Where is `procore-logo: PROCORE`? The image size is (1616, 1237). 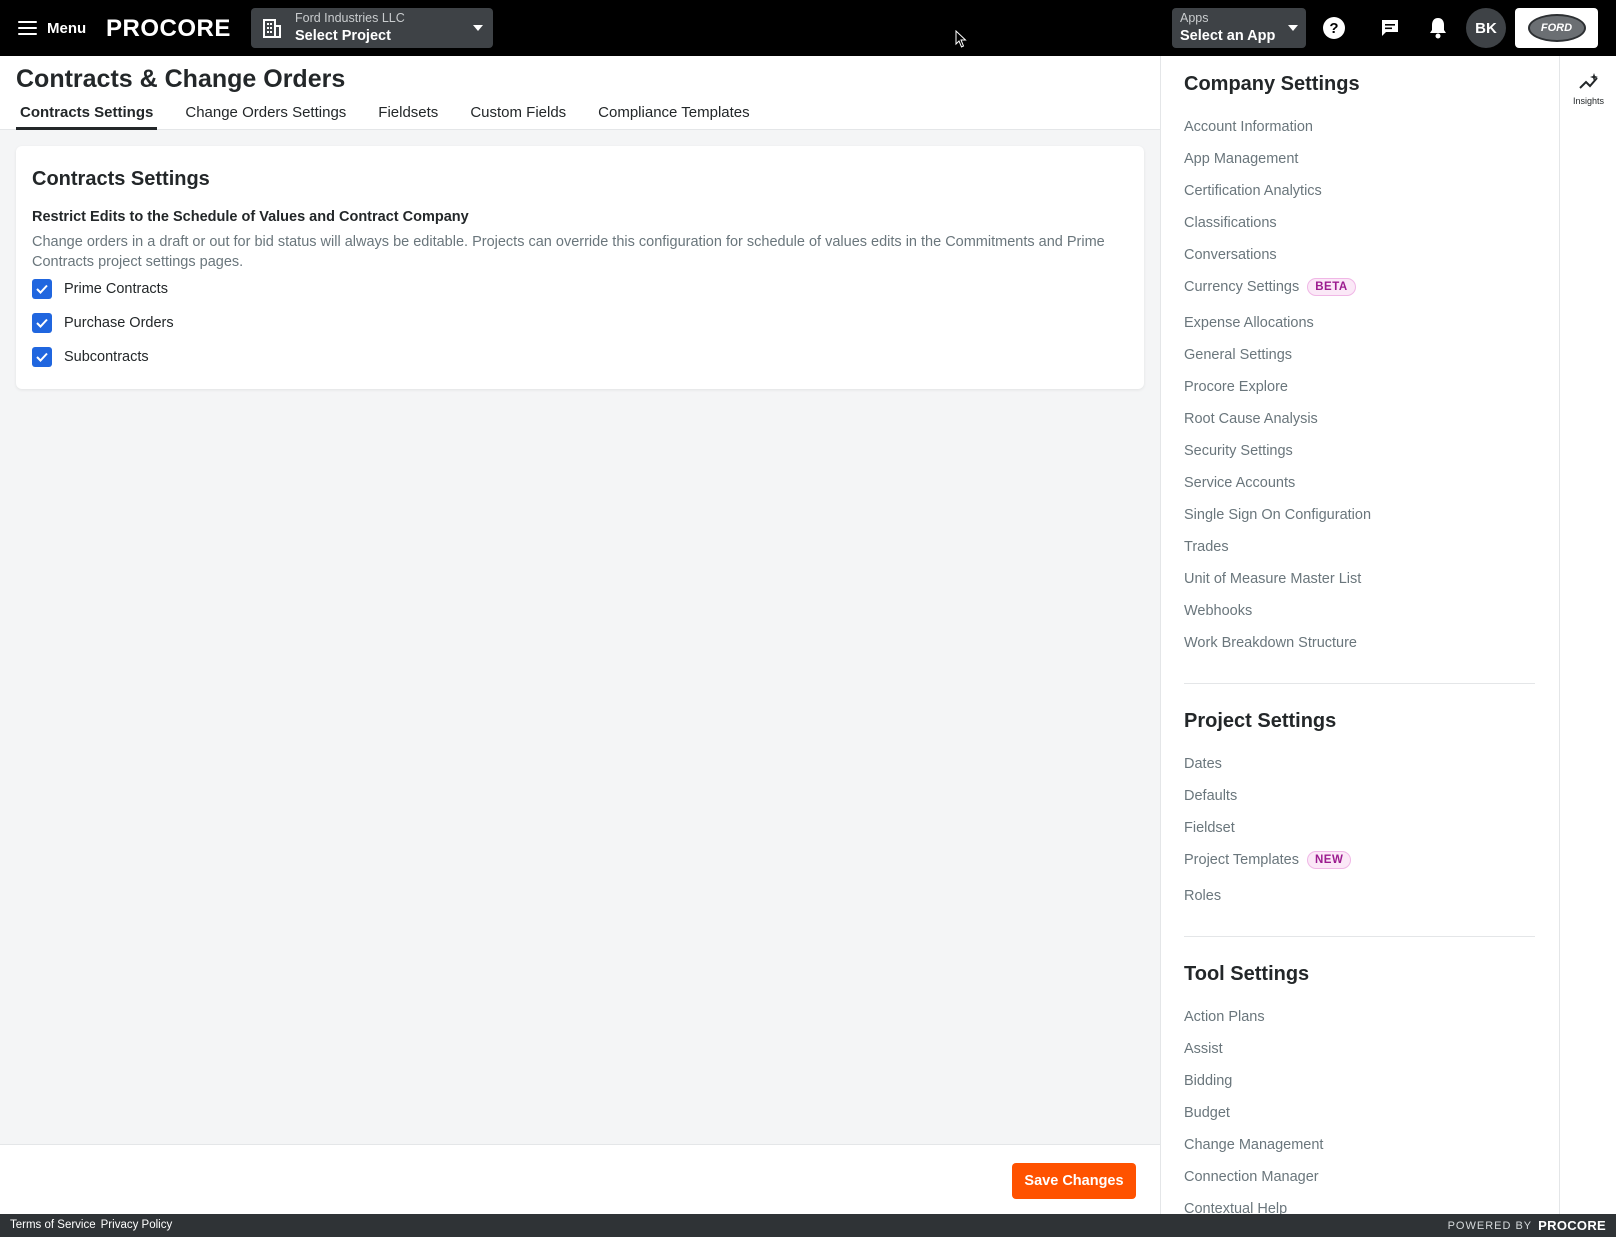 procore-logo: PROCORE is located at coordinates (168, 29).